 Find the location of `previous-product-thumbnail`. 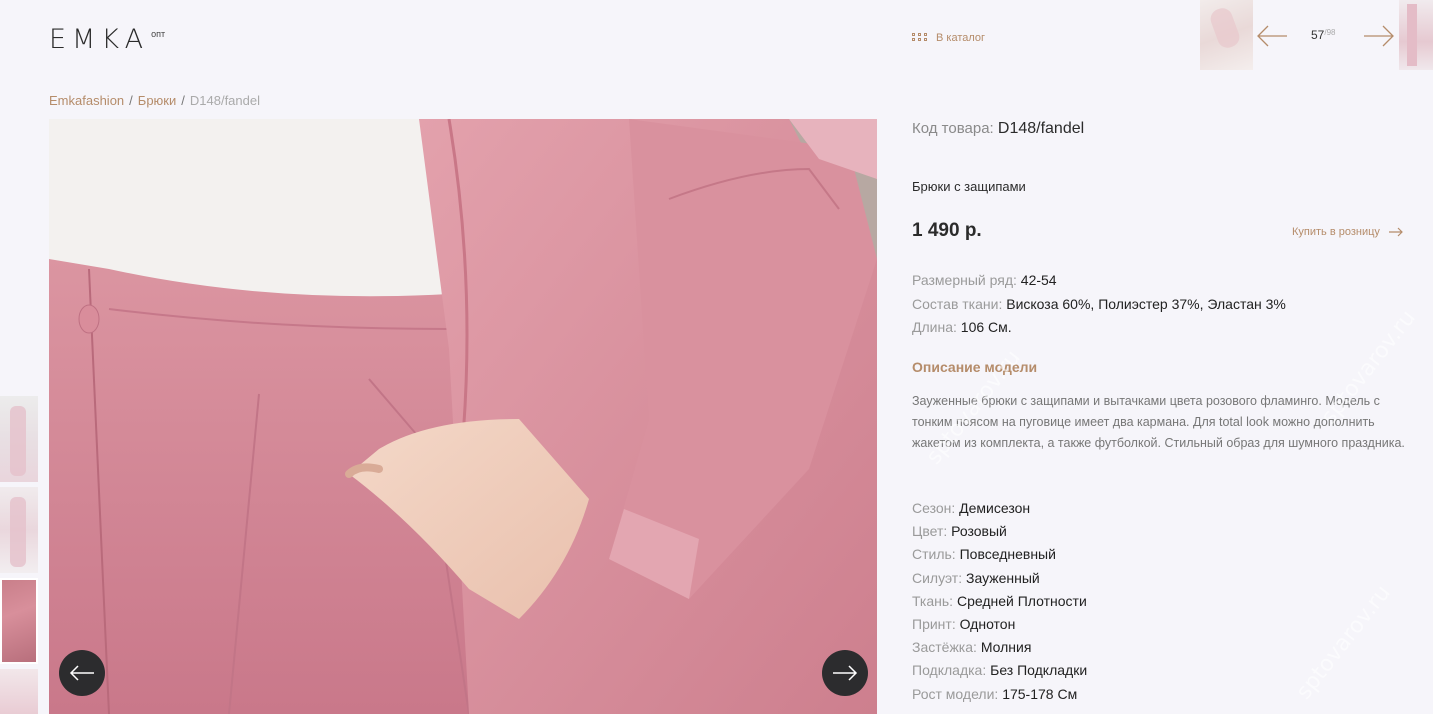

previous-product-thumbnail is located at coordinates (1226, 35).